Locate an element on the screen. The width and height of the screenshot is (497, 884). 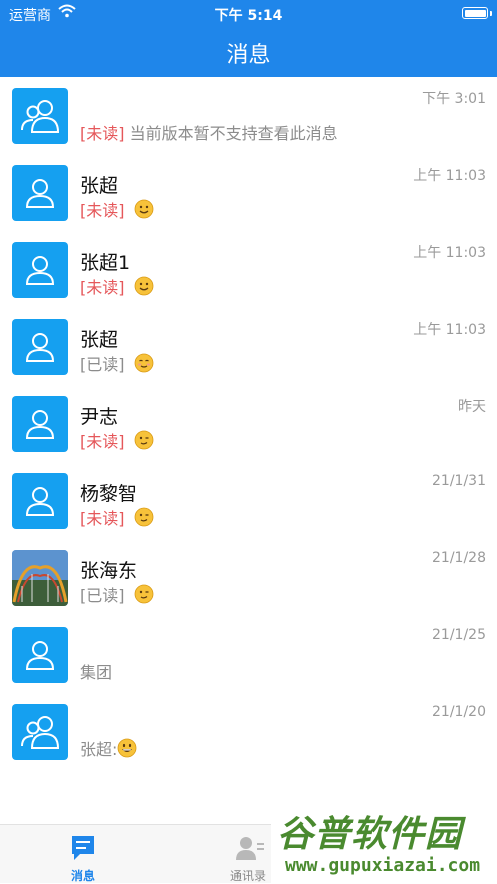
chat-bubble-icon is located at coordinates (83, 850).